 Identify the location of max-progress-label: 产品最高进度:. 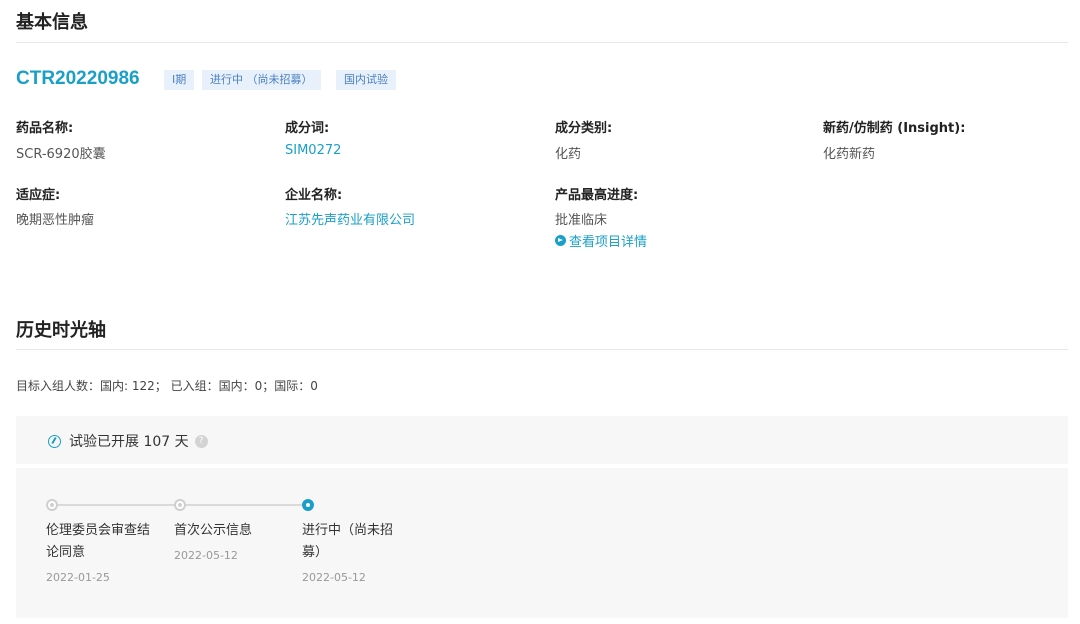
(597, 195).